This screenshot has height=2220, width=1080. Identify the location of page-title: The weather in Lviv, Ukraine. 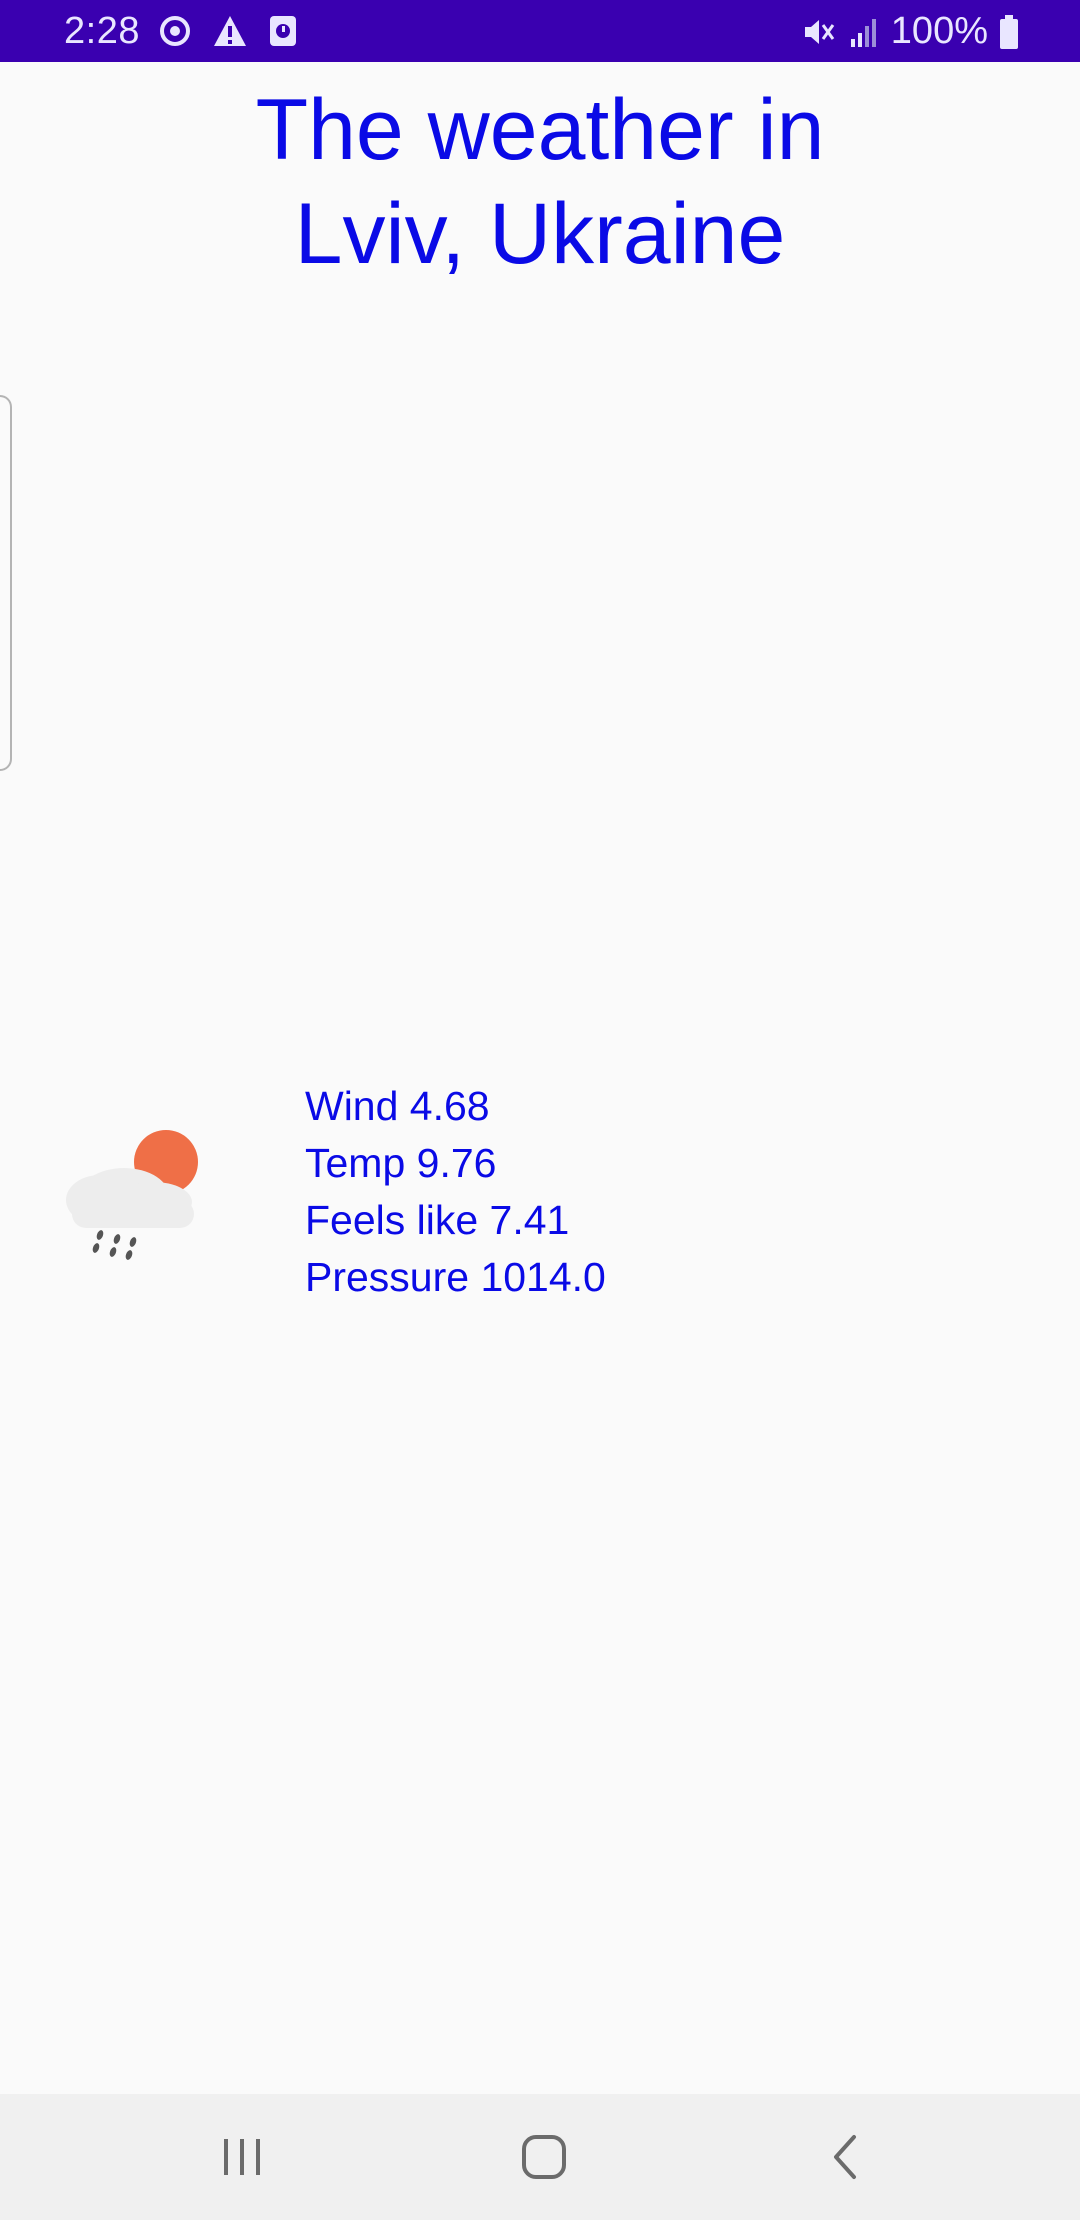
(540, 182).